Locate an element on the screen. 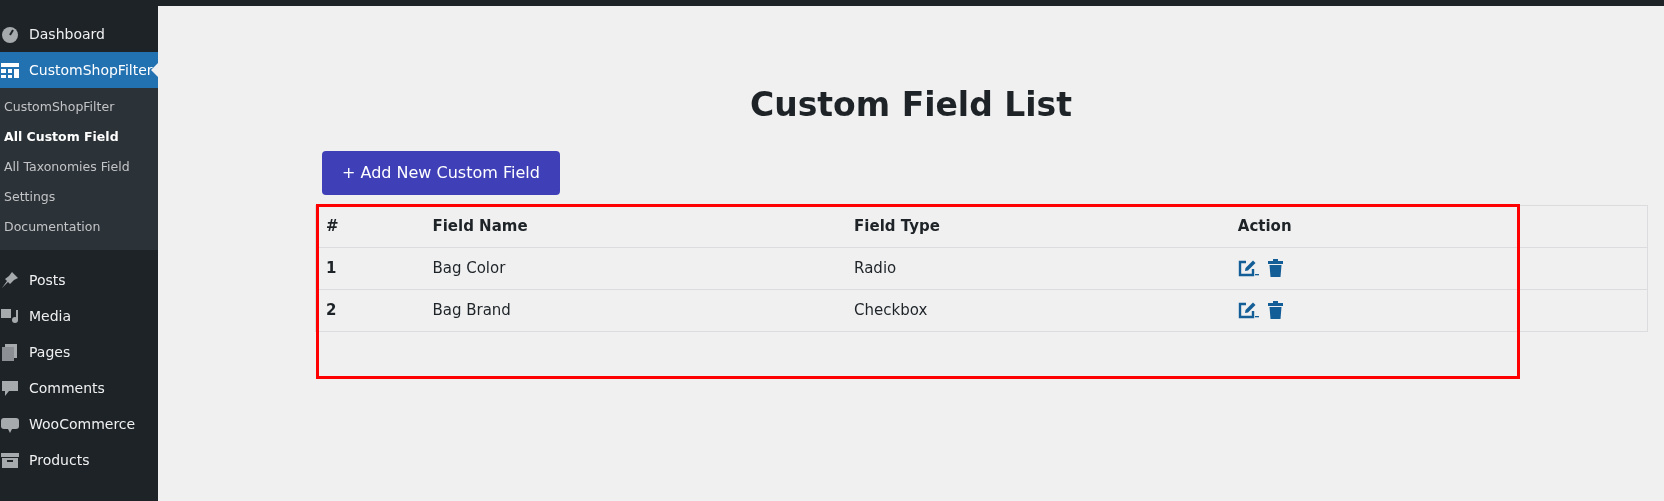  sidebar-item: Comments is located at coordinates (79, 388).